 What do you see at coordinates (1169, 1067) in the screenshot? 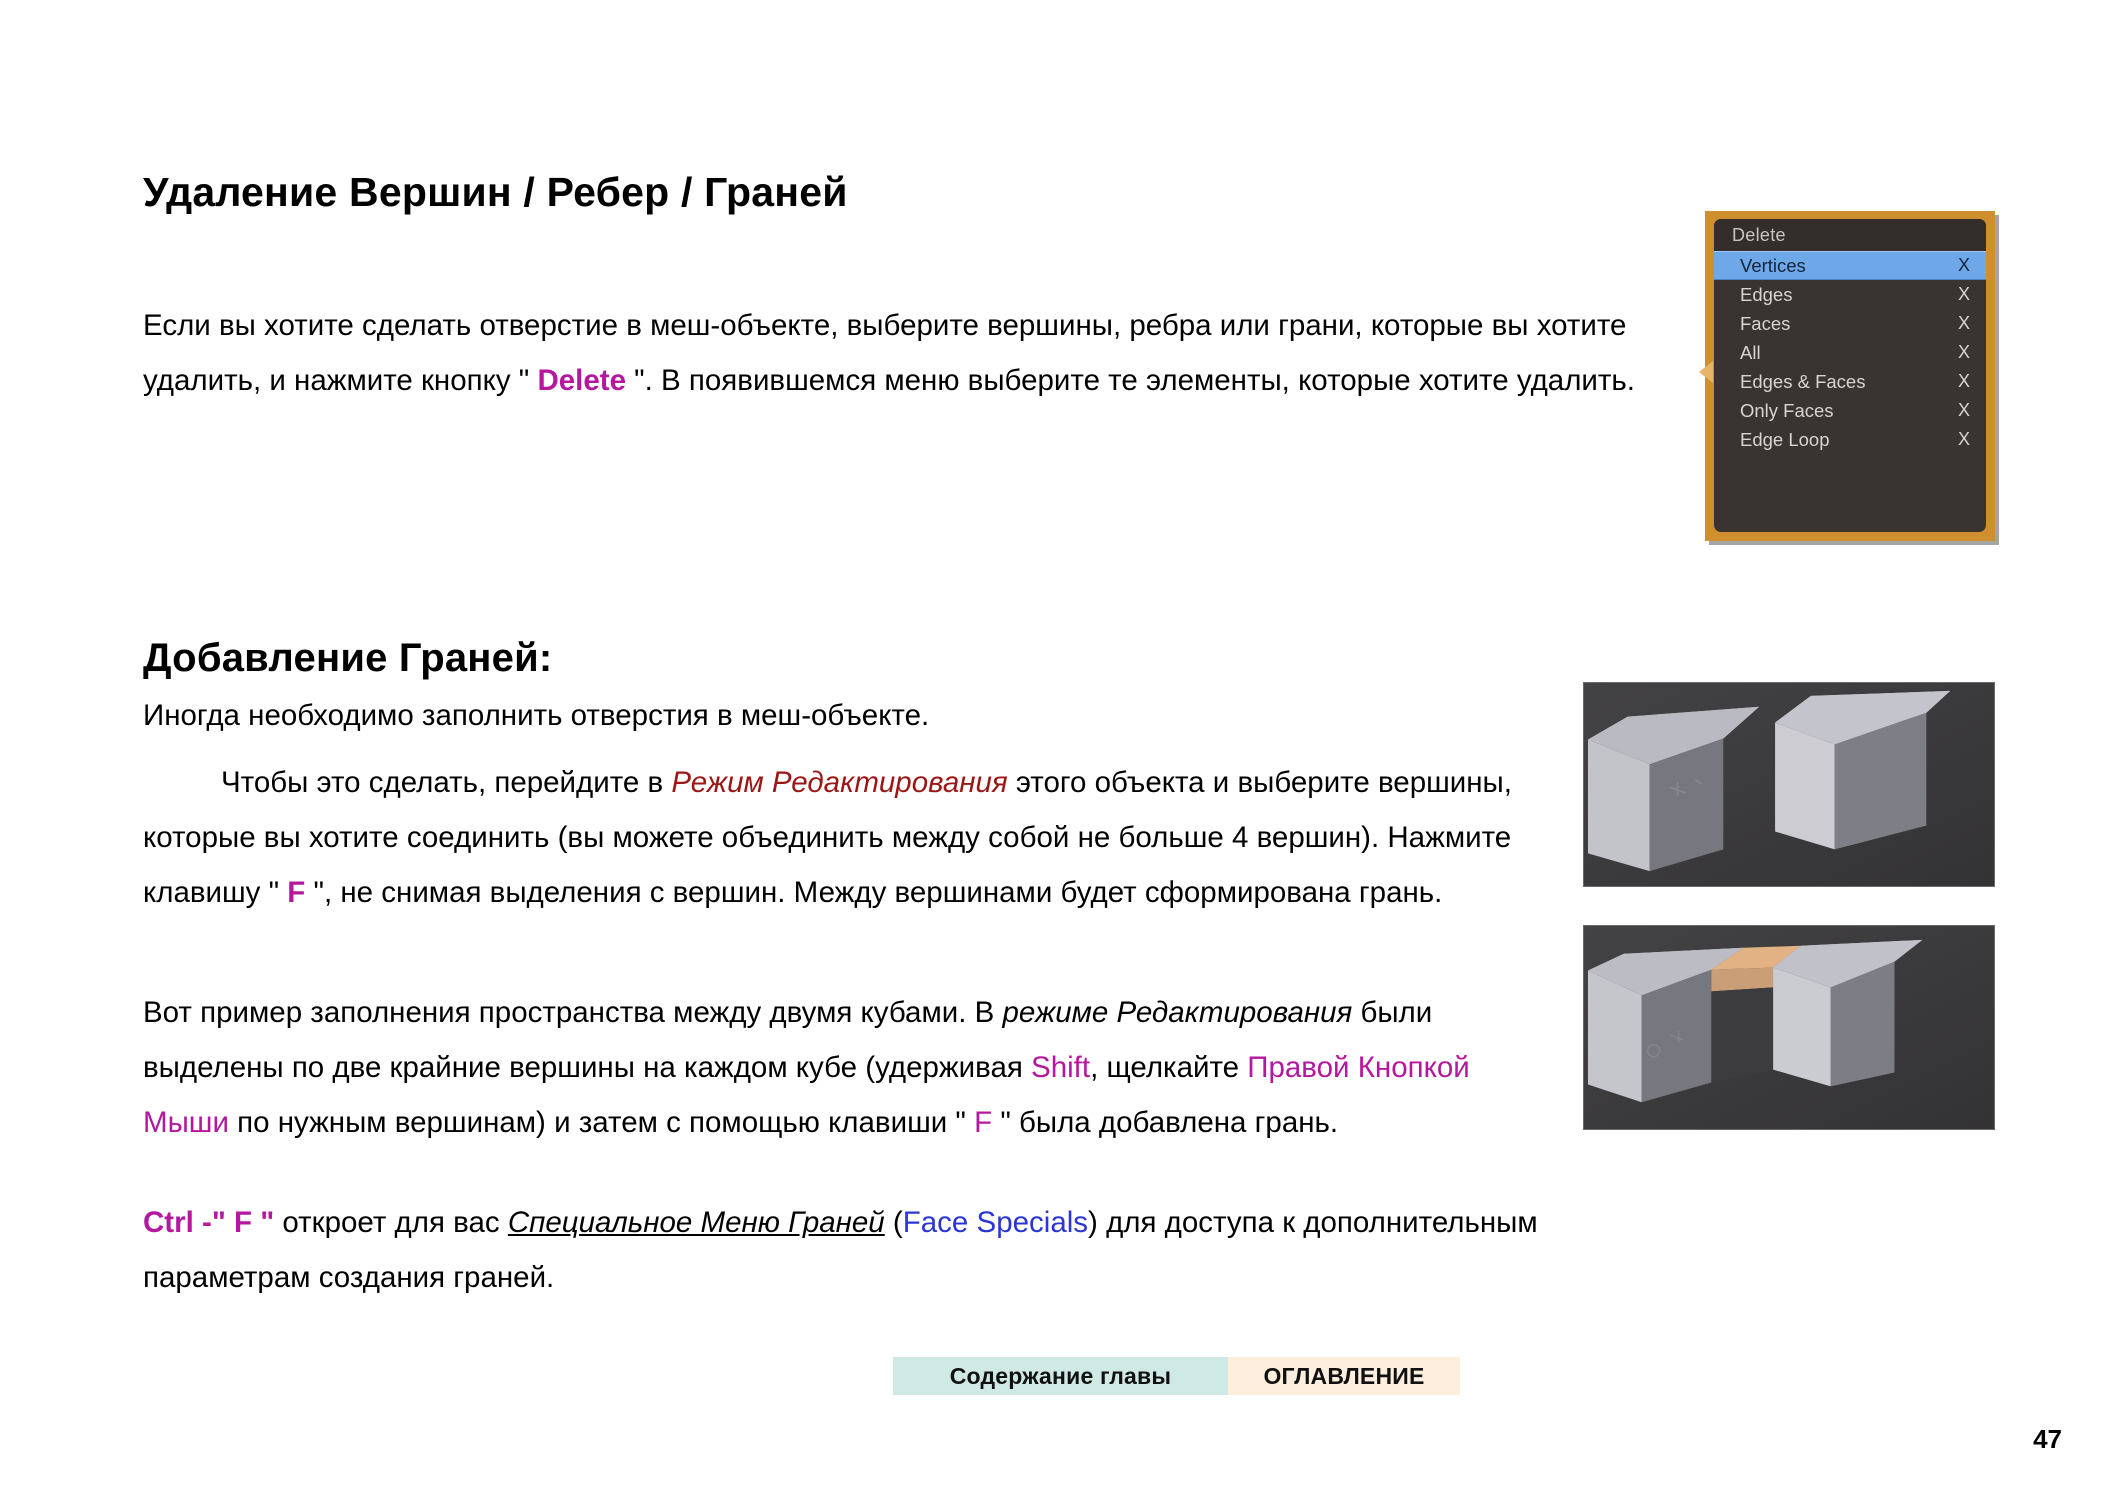
I see `paragraph-example-text-3: , щелкайте` at bounding box center [1169, 1067].